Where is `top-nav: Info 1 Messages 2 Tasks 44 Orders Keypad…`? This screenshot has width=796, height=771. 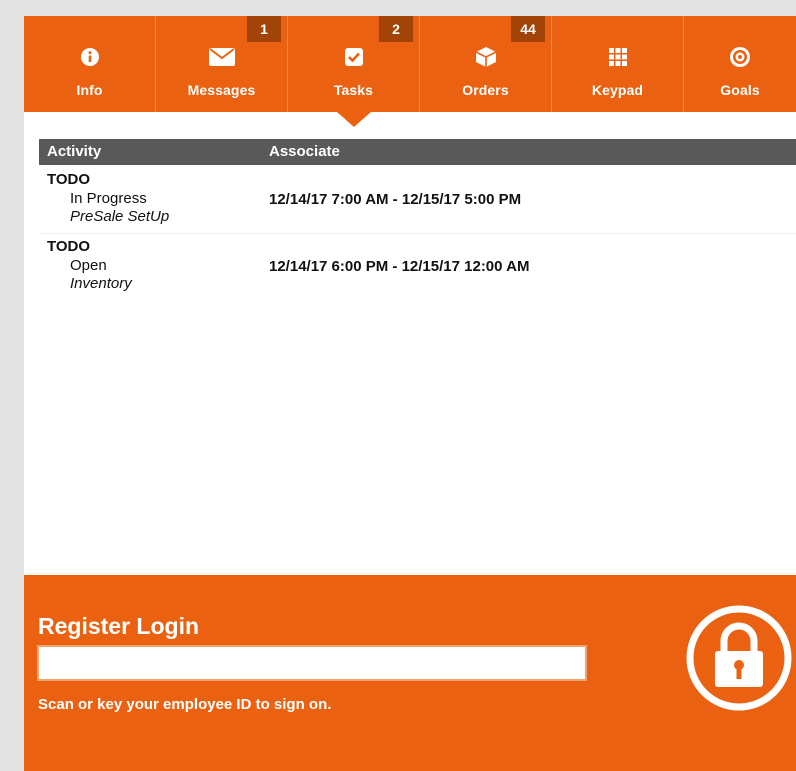
top-nav: Info 1 Messages 2 Tasks 44 Orders Keypad… is located at coordinates (410, 64).